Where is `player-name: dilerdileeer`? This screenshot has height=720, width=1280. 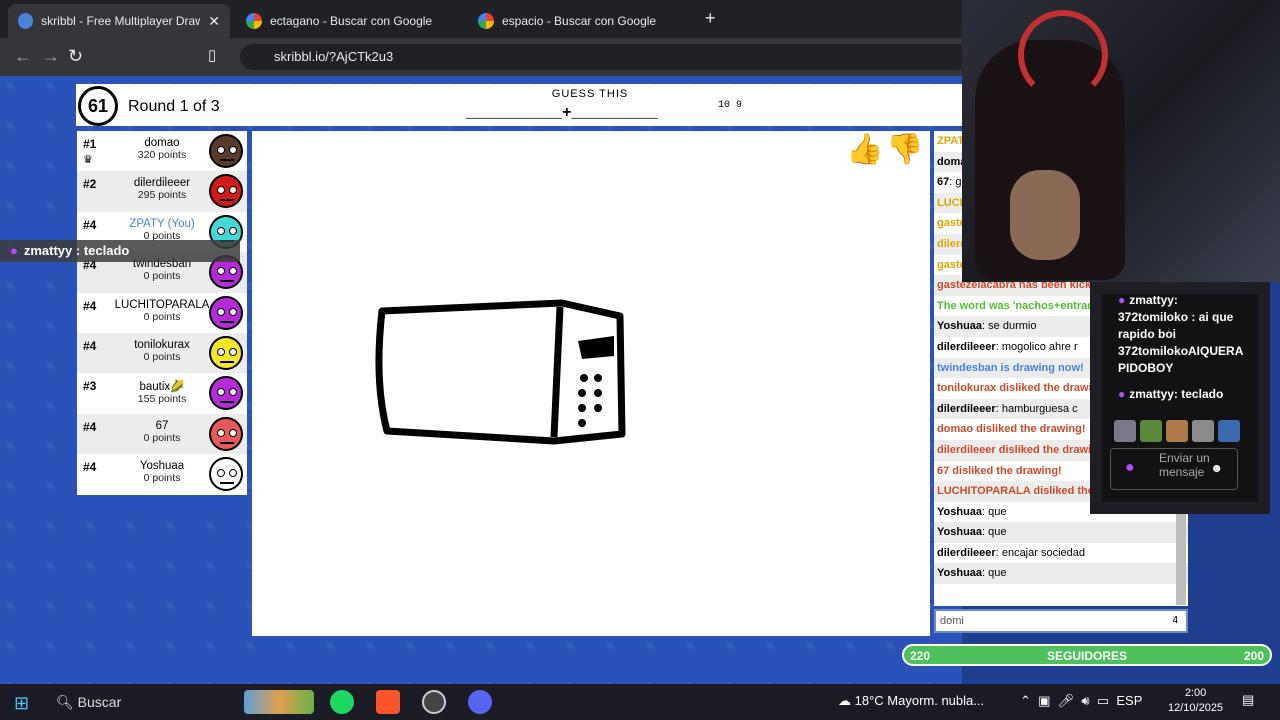
player-name: dilerdileeer is located at coordinates (162, 183).